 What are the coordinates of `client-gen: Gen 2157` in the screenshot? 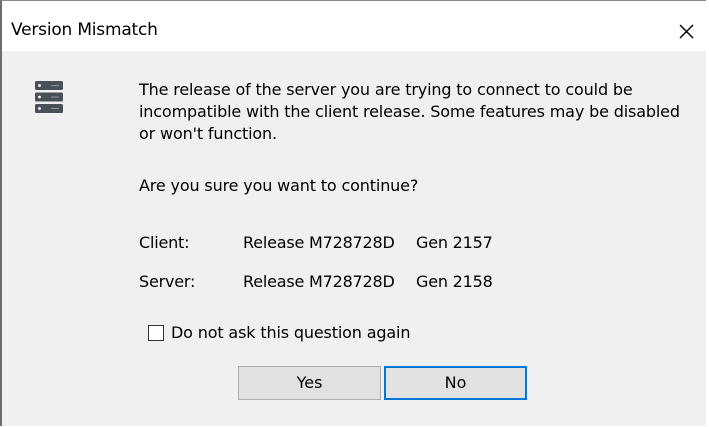 It's located at (454, 242).